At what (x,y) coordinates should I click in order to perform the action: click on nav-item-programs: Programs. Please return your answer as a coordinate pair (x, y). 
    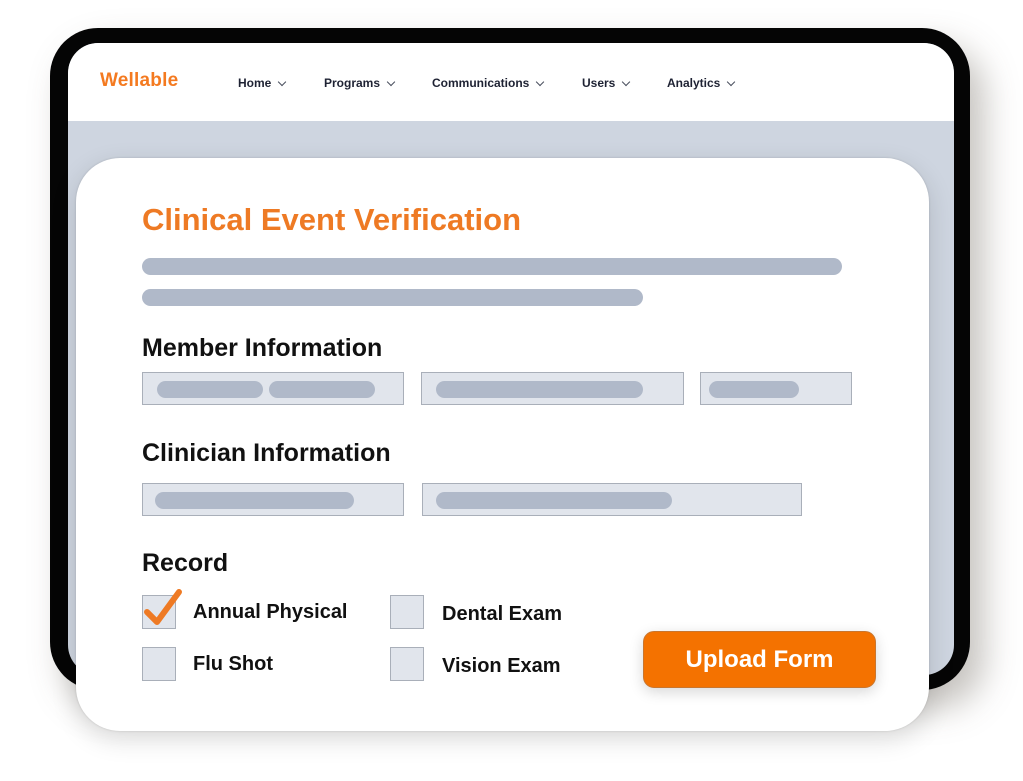
    Looking at the image, I should click on (360, 83).